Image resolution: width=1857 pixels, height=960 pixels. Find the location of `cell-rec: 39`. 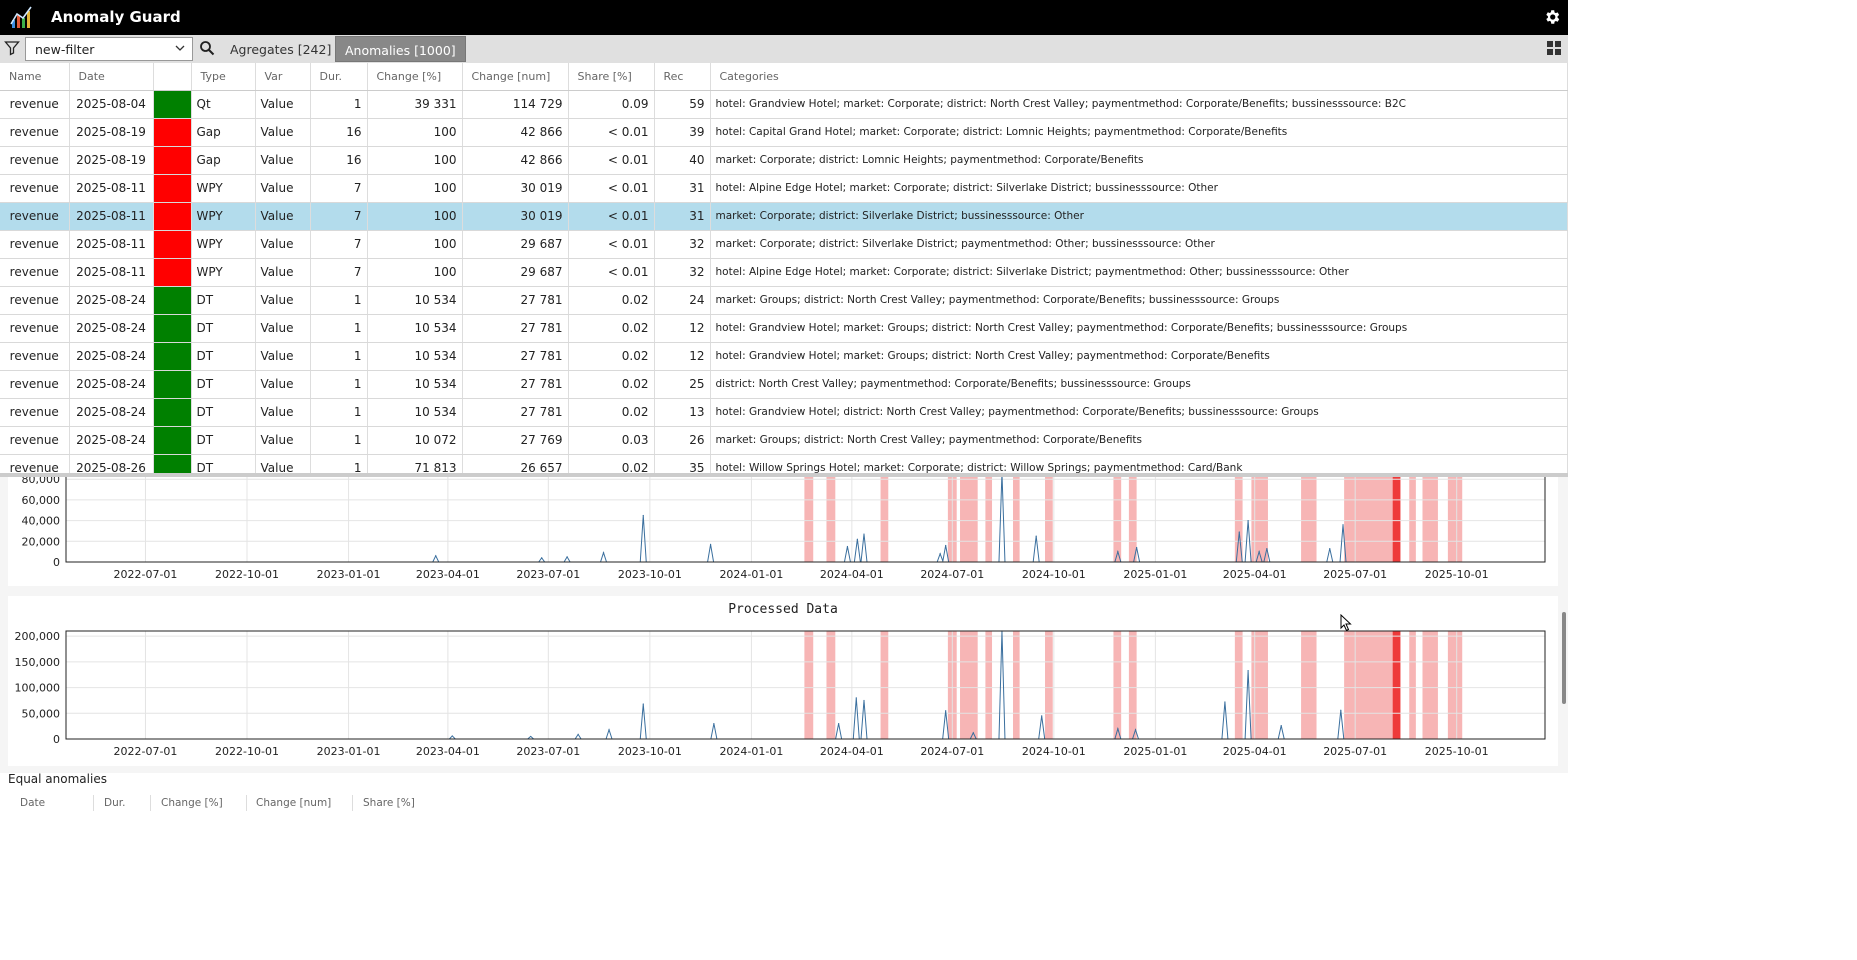

cell-rec: 39 is located at coordinates (682, 132).